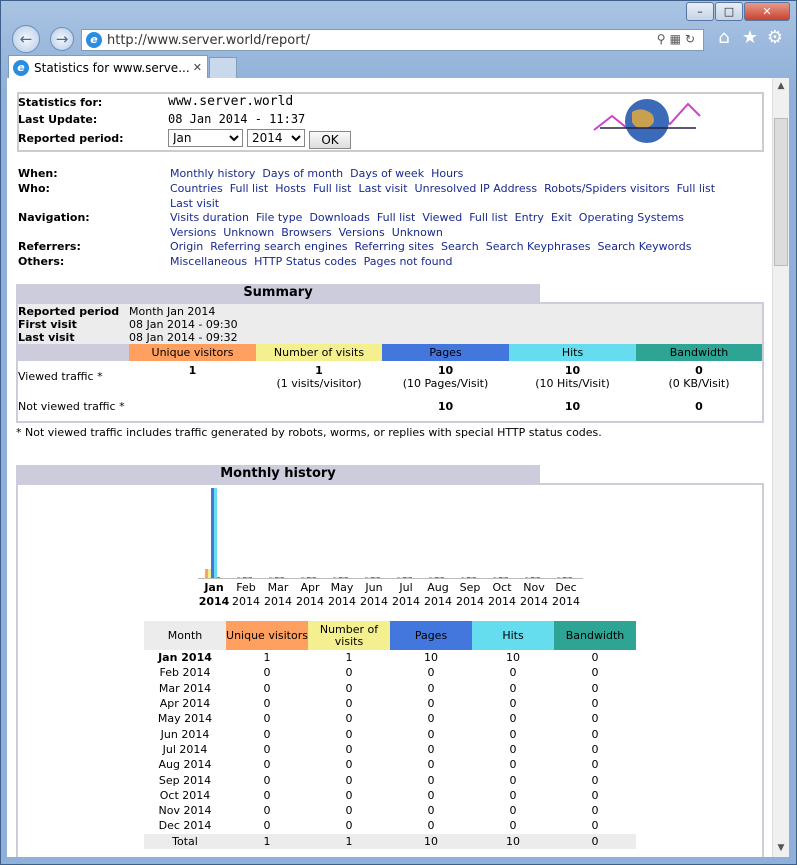  I want to click on ok-button: OK, so click(330, 140).